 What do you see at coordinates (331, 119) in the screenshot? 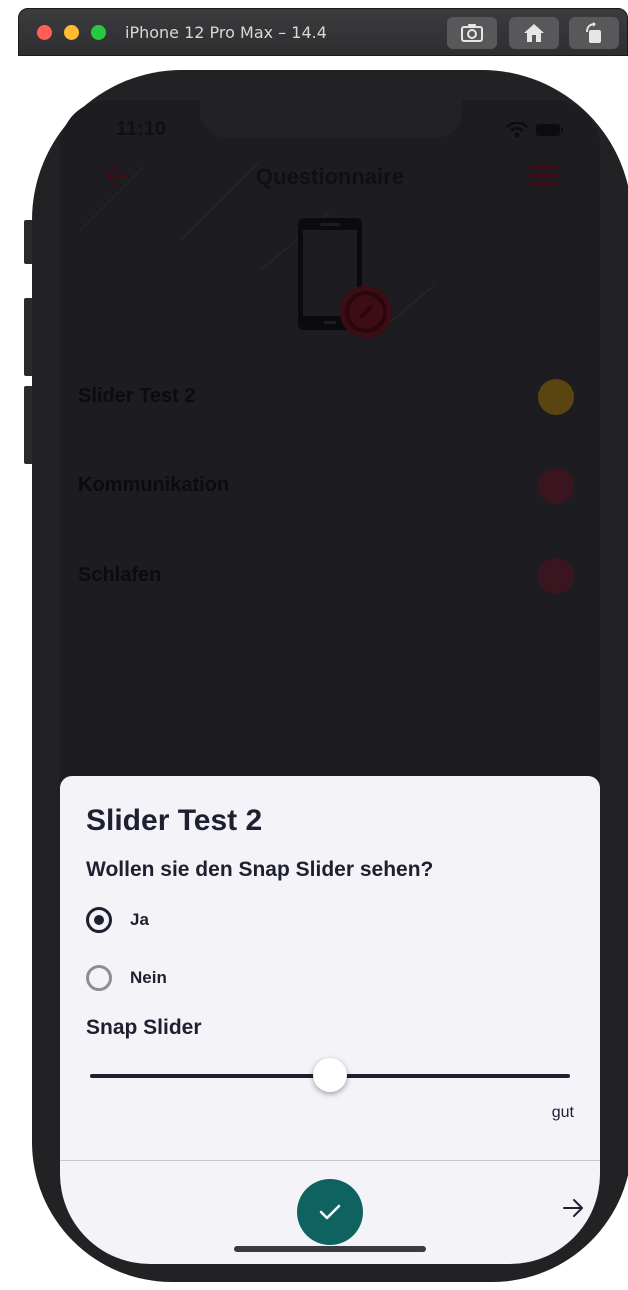
I see `device-notch` at bounding box center [331, 119].